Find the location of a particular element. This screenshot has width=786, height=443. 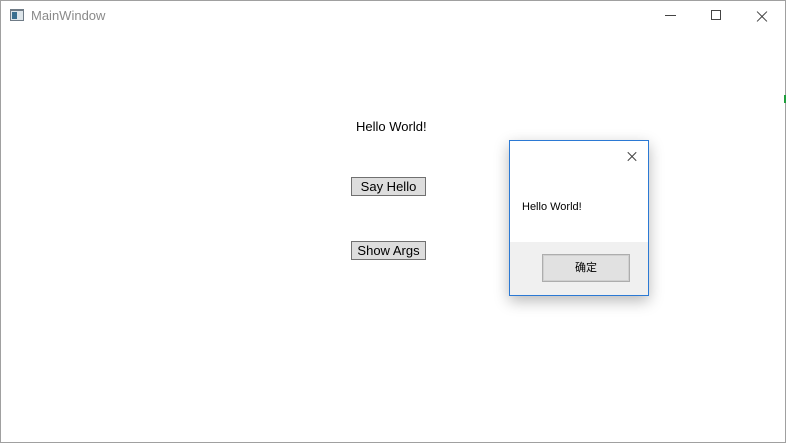

minimize-button is located at coordinates (670, 16).